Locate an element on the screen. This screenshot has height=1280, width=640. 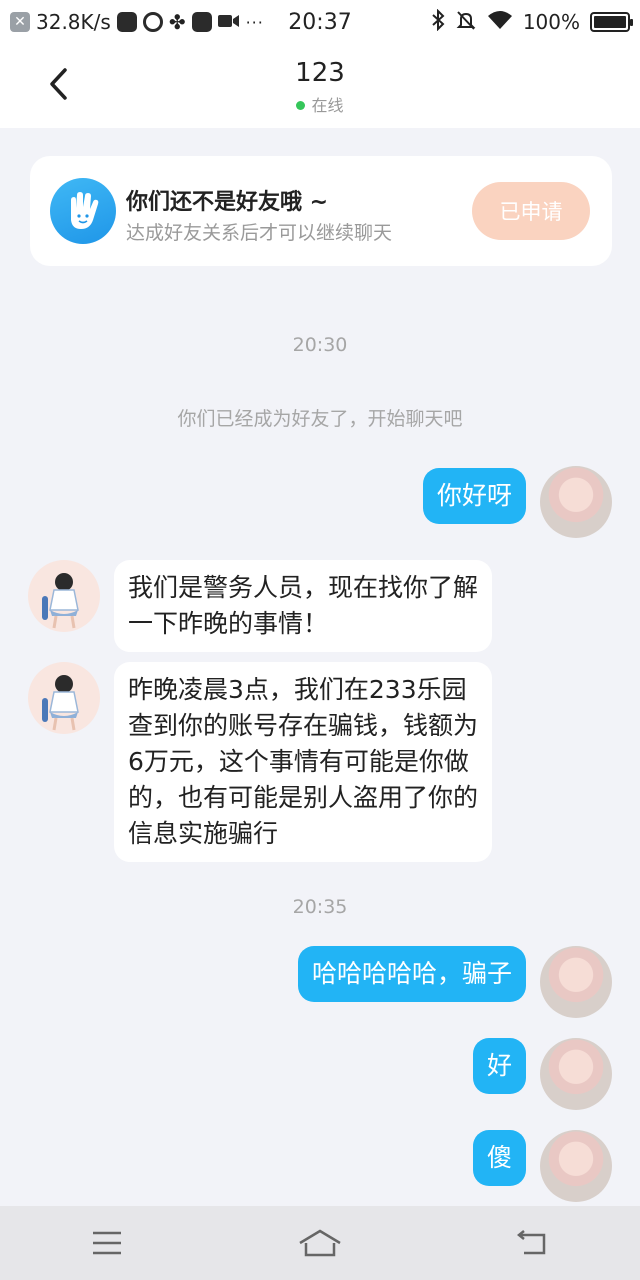
back-nav-button is located at coordinates (533, 1243).